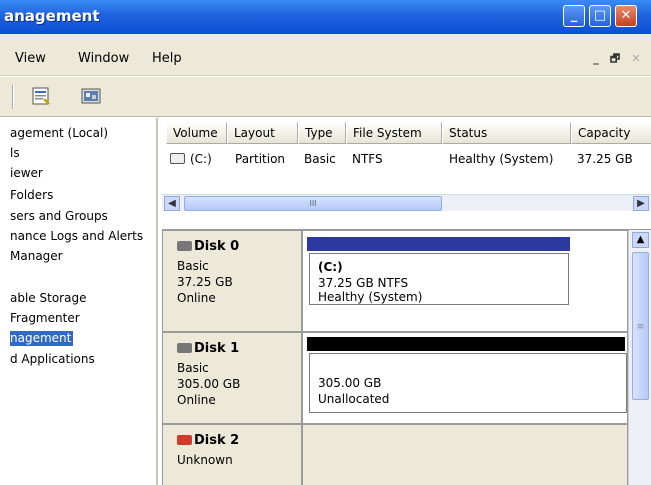  Describe the element at coordinates (30, 58) in the screenshot. I see `menu-view: View` at that location.